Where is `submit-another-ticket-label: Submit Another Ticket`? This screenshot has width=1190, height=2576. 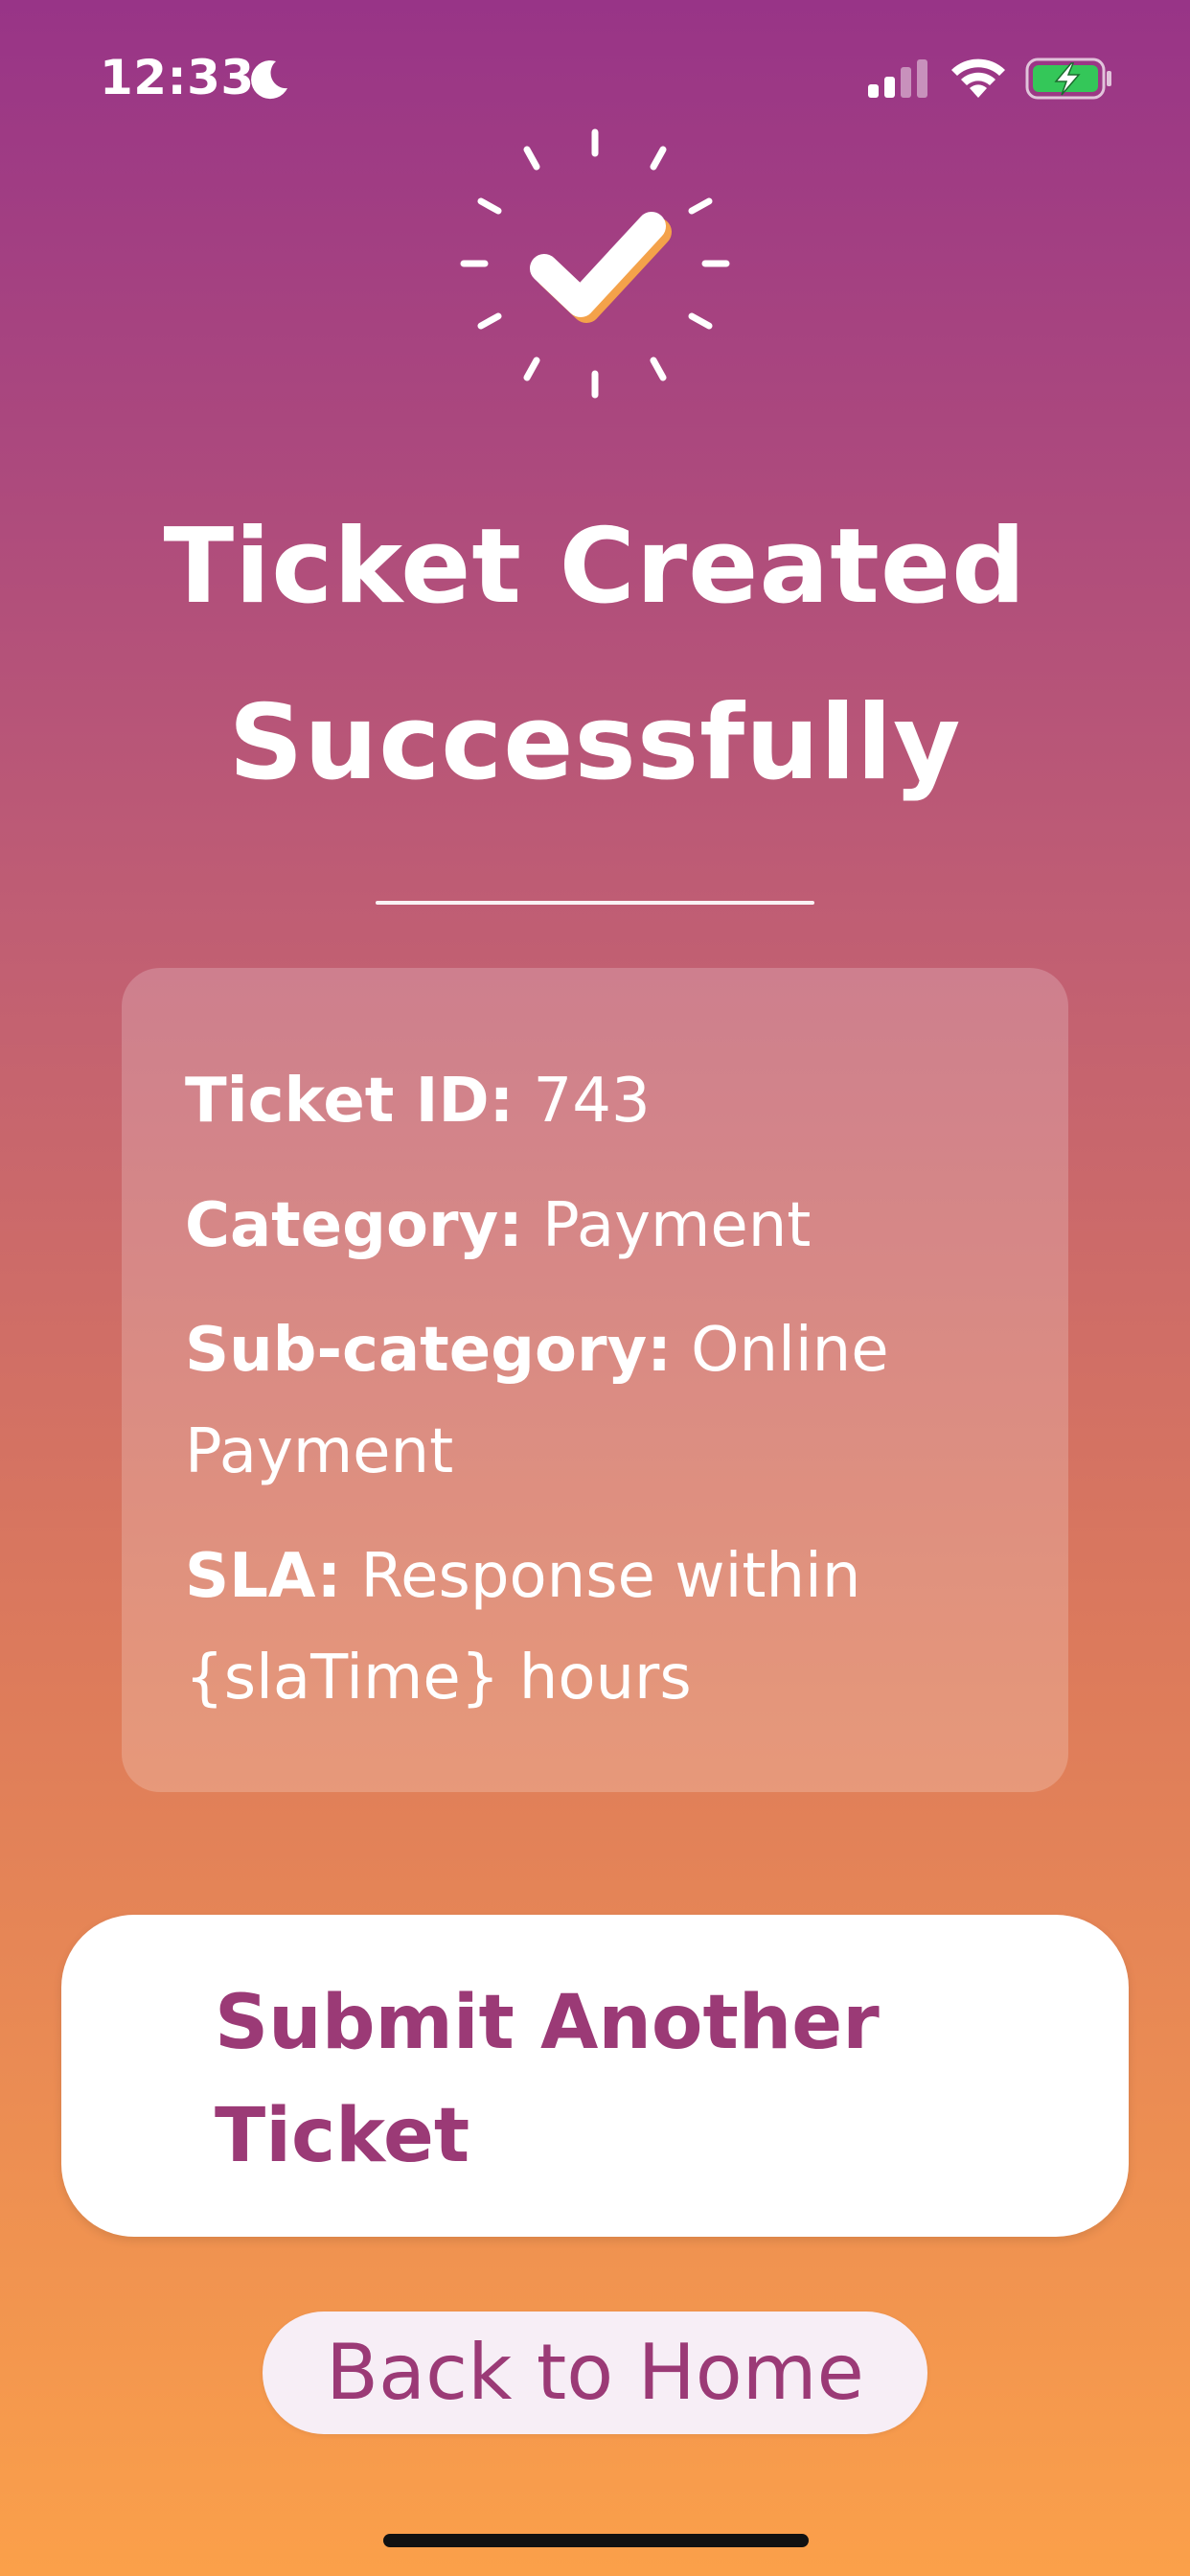
submit-another-ticket-label: Submit Another Ticket is located at coordinates (547, 2079).